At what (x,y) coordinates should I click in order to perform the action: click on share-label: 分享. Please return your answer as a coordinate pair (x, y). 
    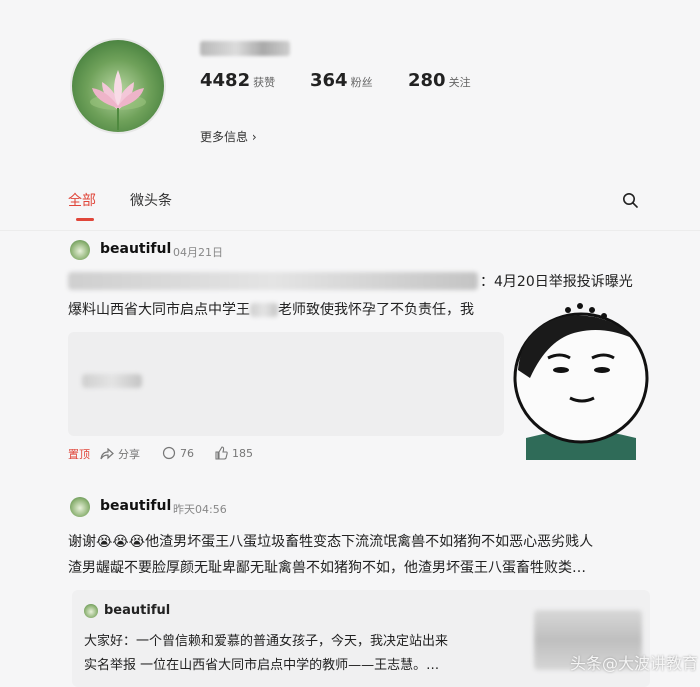
    Looking at the image, I should click on (129, 454).